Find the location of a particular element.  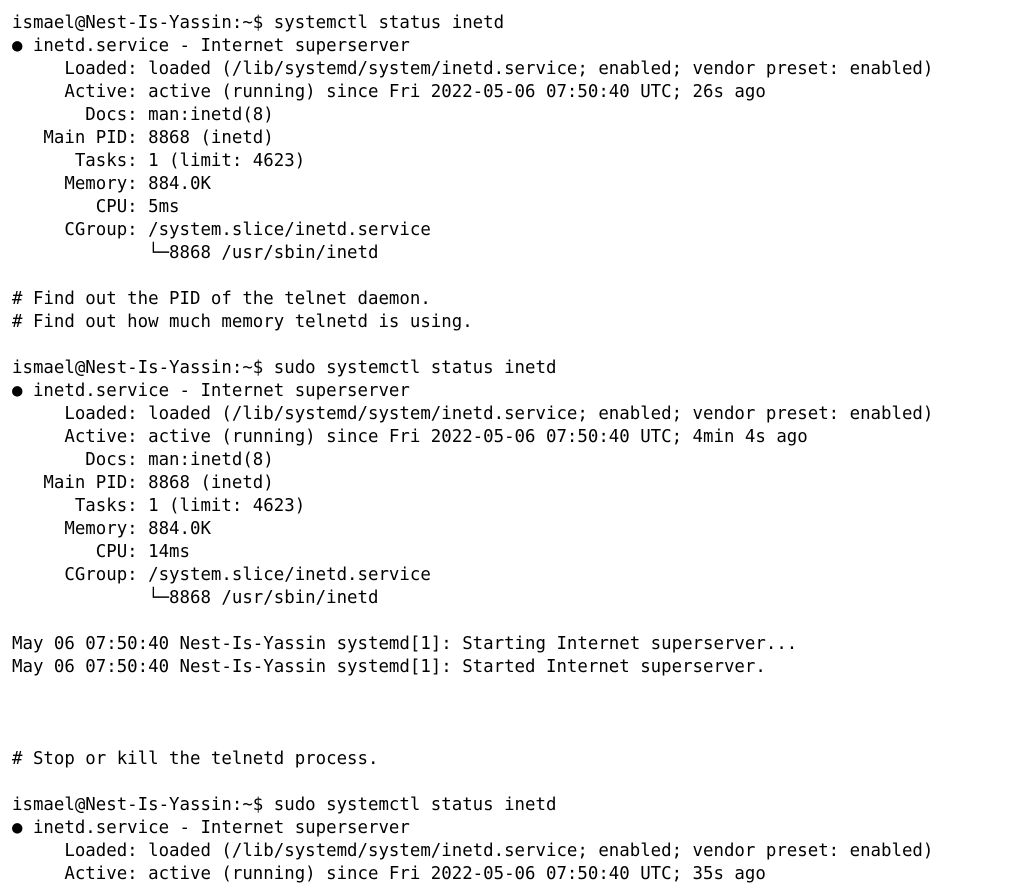

cpu-line: CPU: 5ms is located at coordinates (96, 207).